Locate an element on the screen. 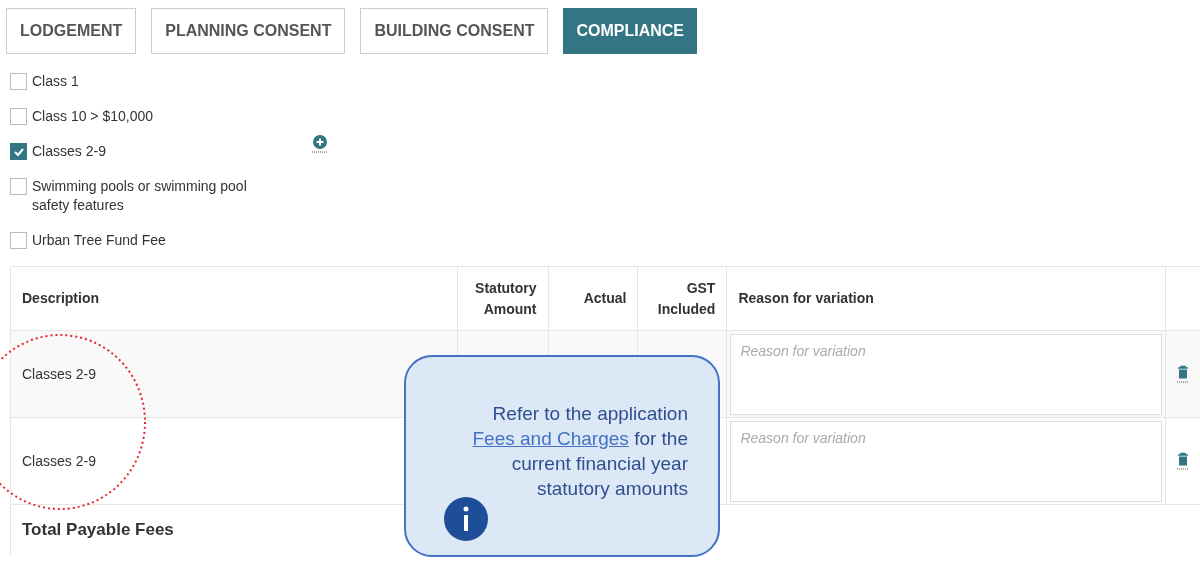  fees-link: Fees and Charges is located at coordinates (550, 438).